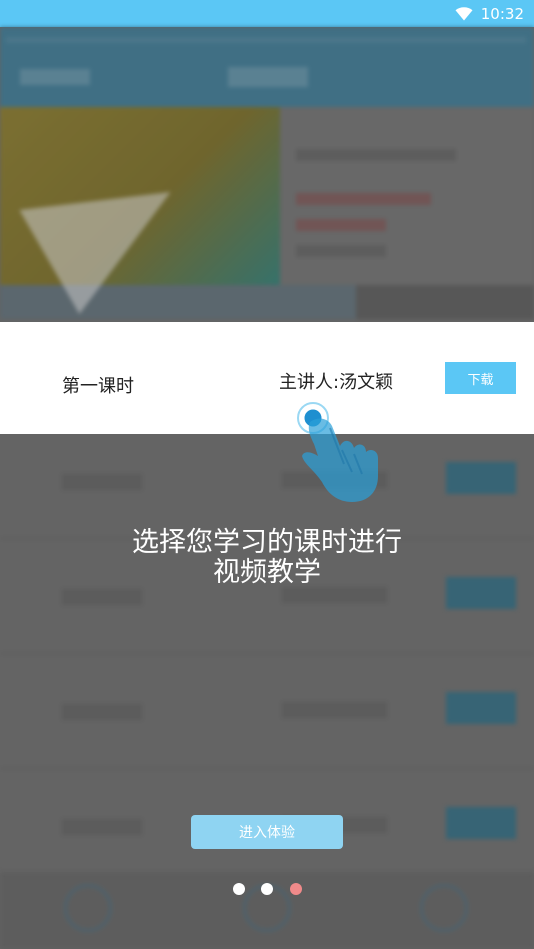 The width and height of the screenshot is (534, 949). What do you see at coordinates (267, 13) in the screenshot?
I see `status-bar: 10:32` at bounding box center [267, 13].